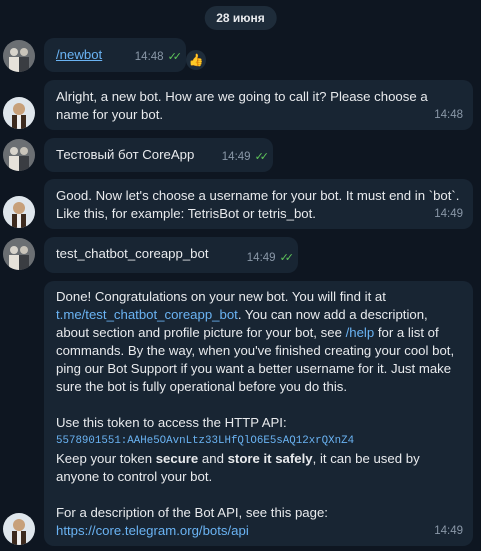  Describe the element at coordinates (360, 332) in the screenshot. I see `help-command-link: /help` at that location.